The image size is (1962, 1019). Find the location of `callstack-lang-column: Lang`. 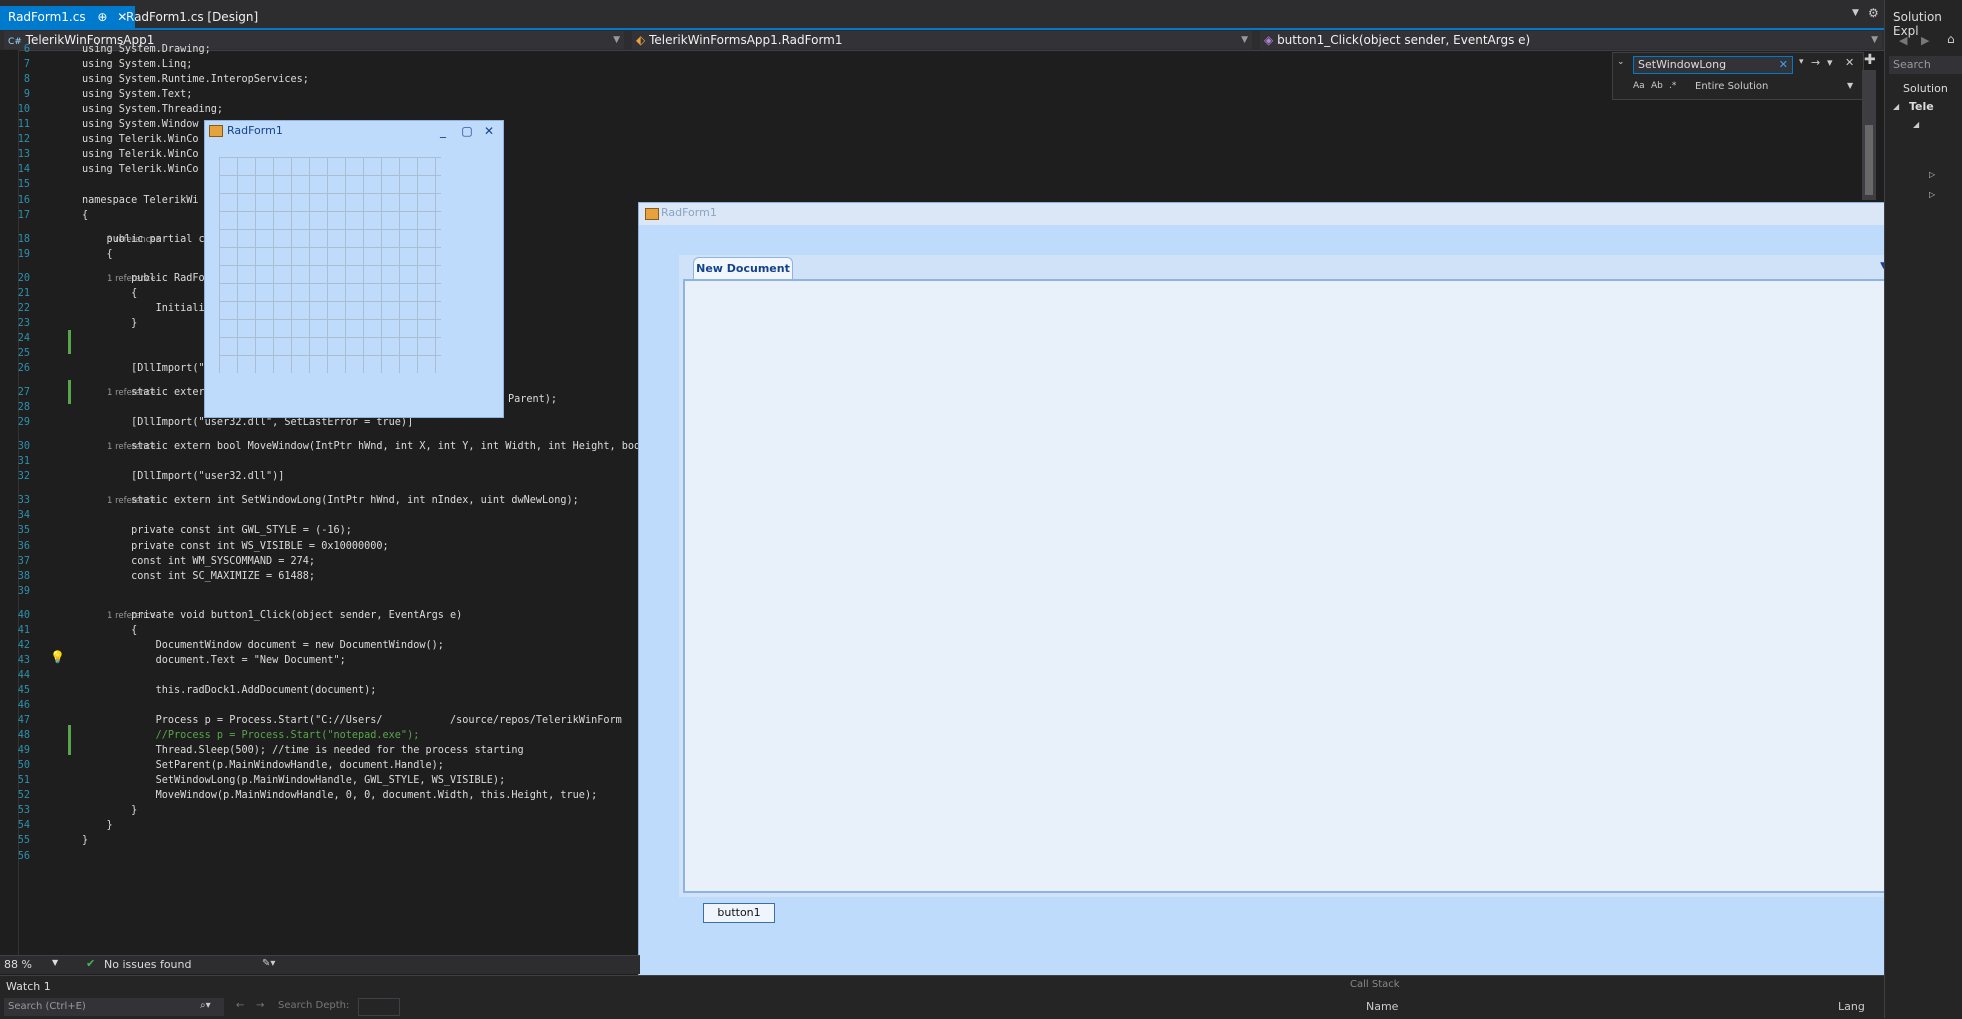

callstack-lang-column: Lang is located at coordinates (1851, 1006).